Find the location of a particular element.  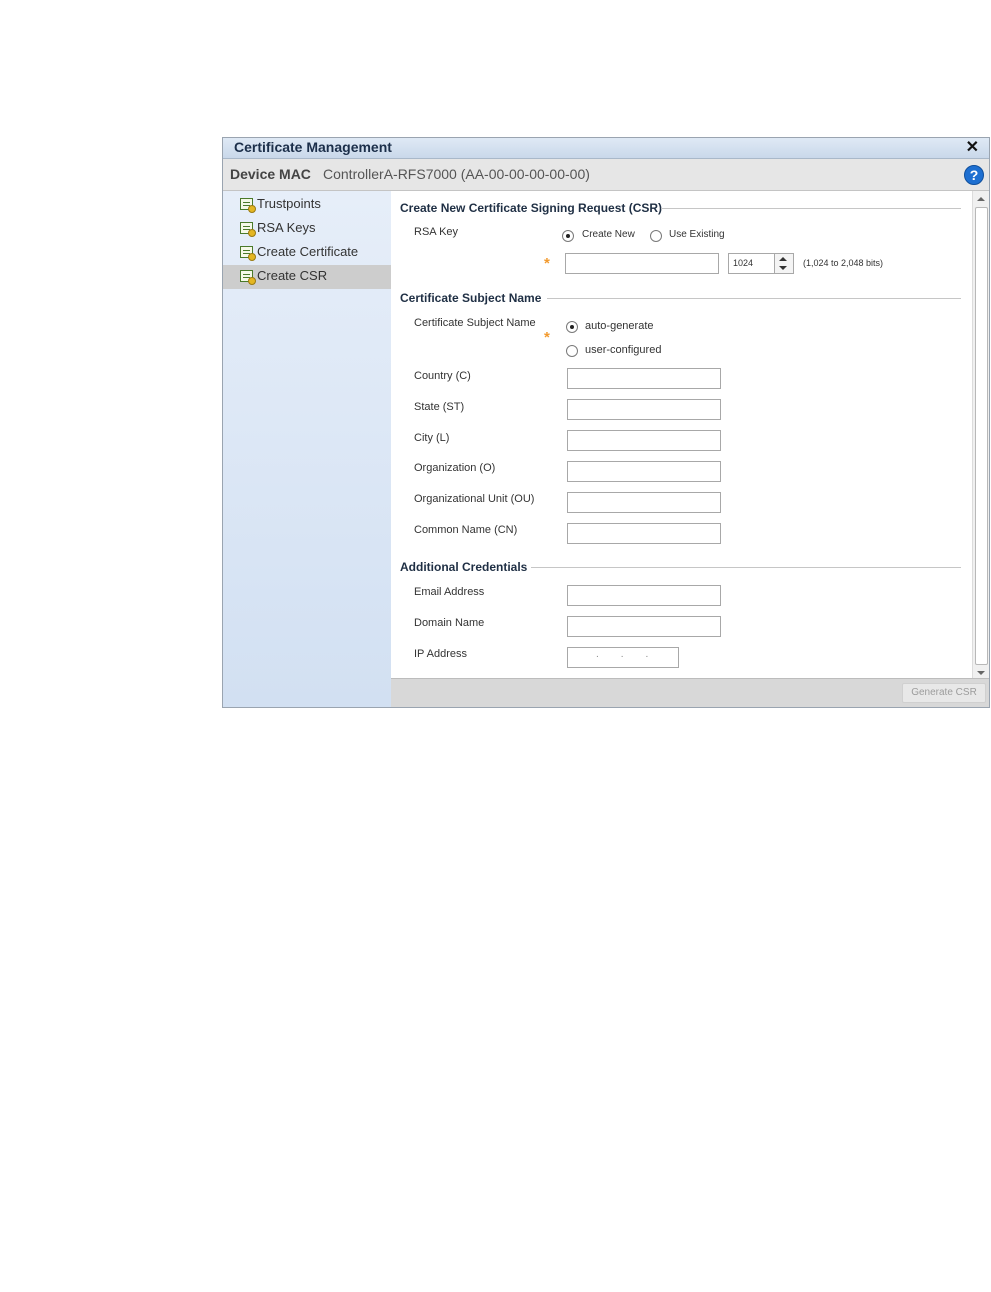

create-new-radio is located at coordinates (568, 236).